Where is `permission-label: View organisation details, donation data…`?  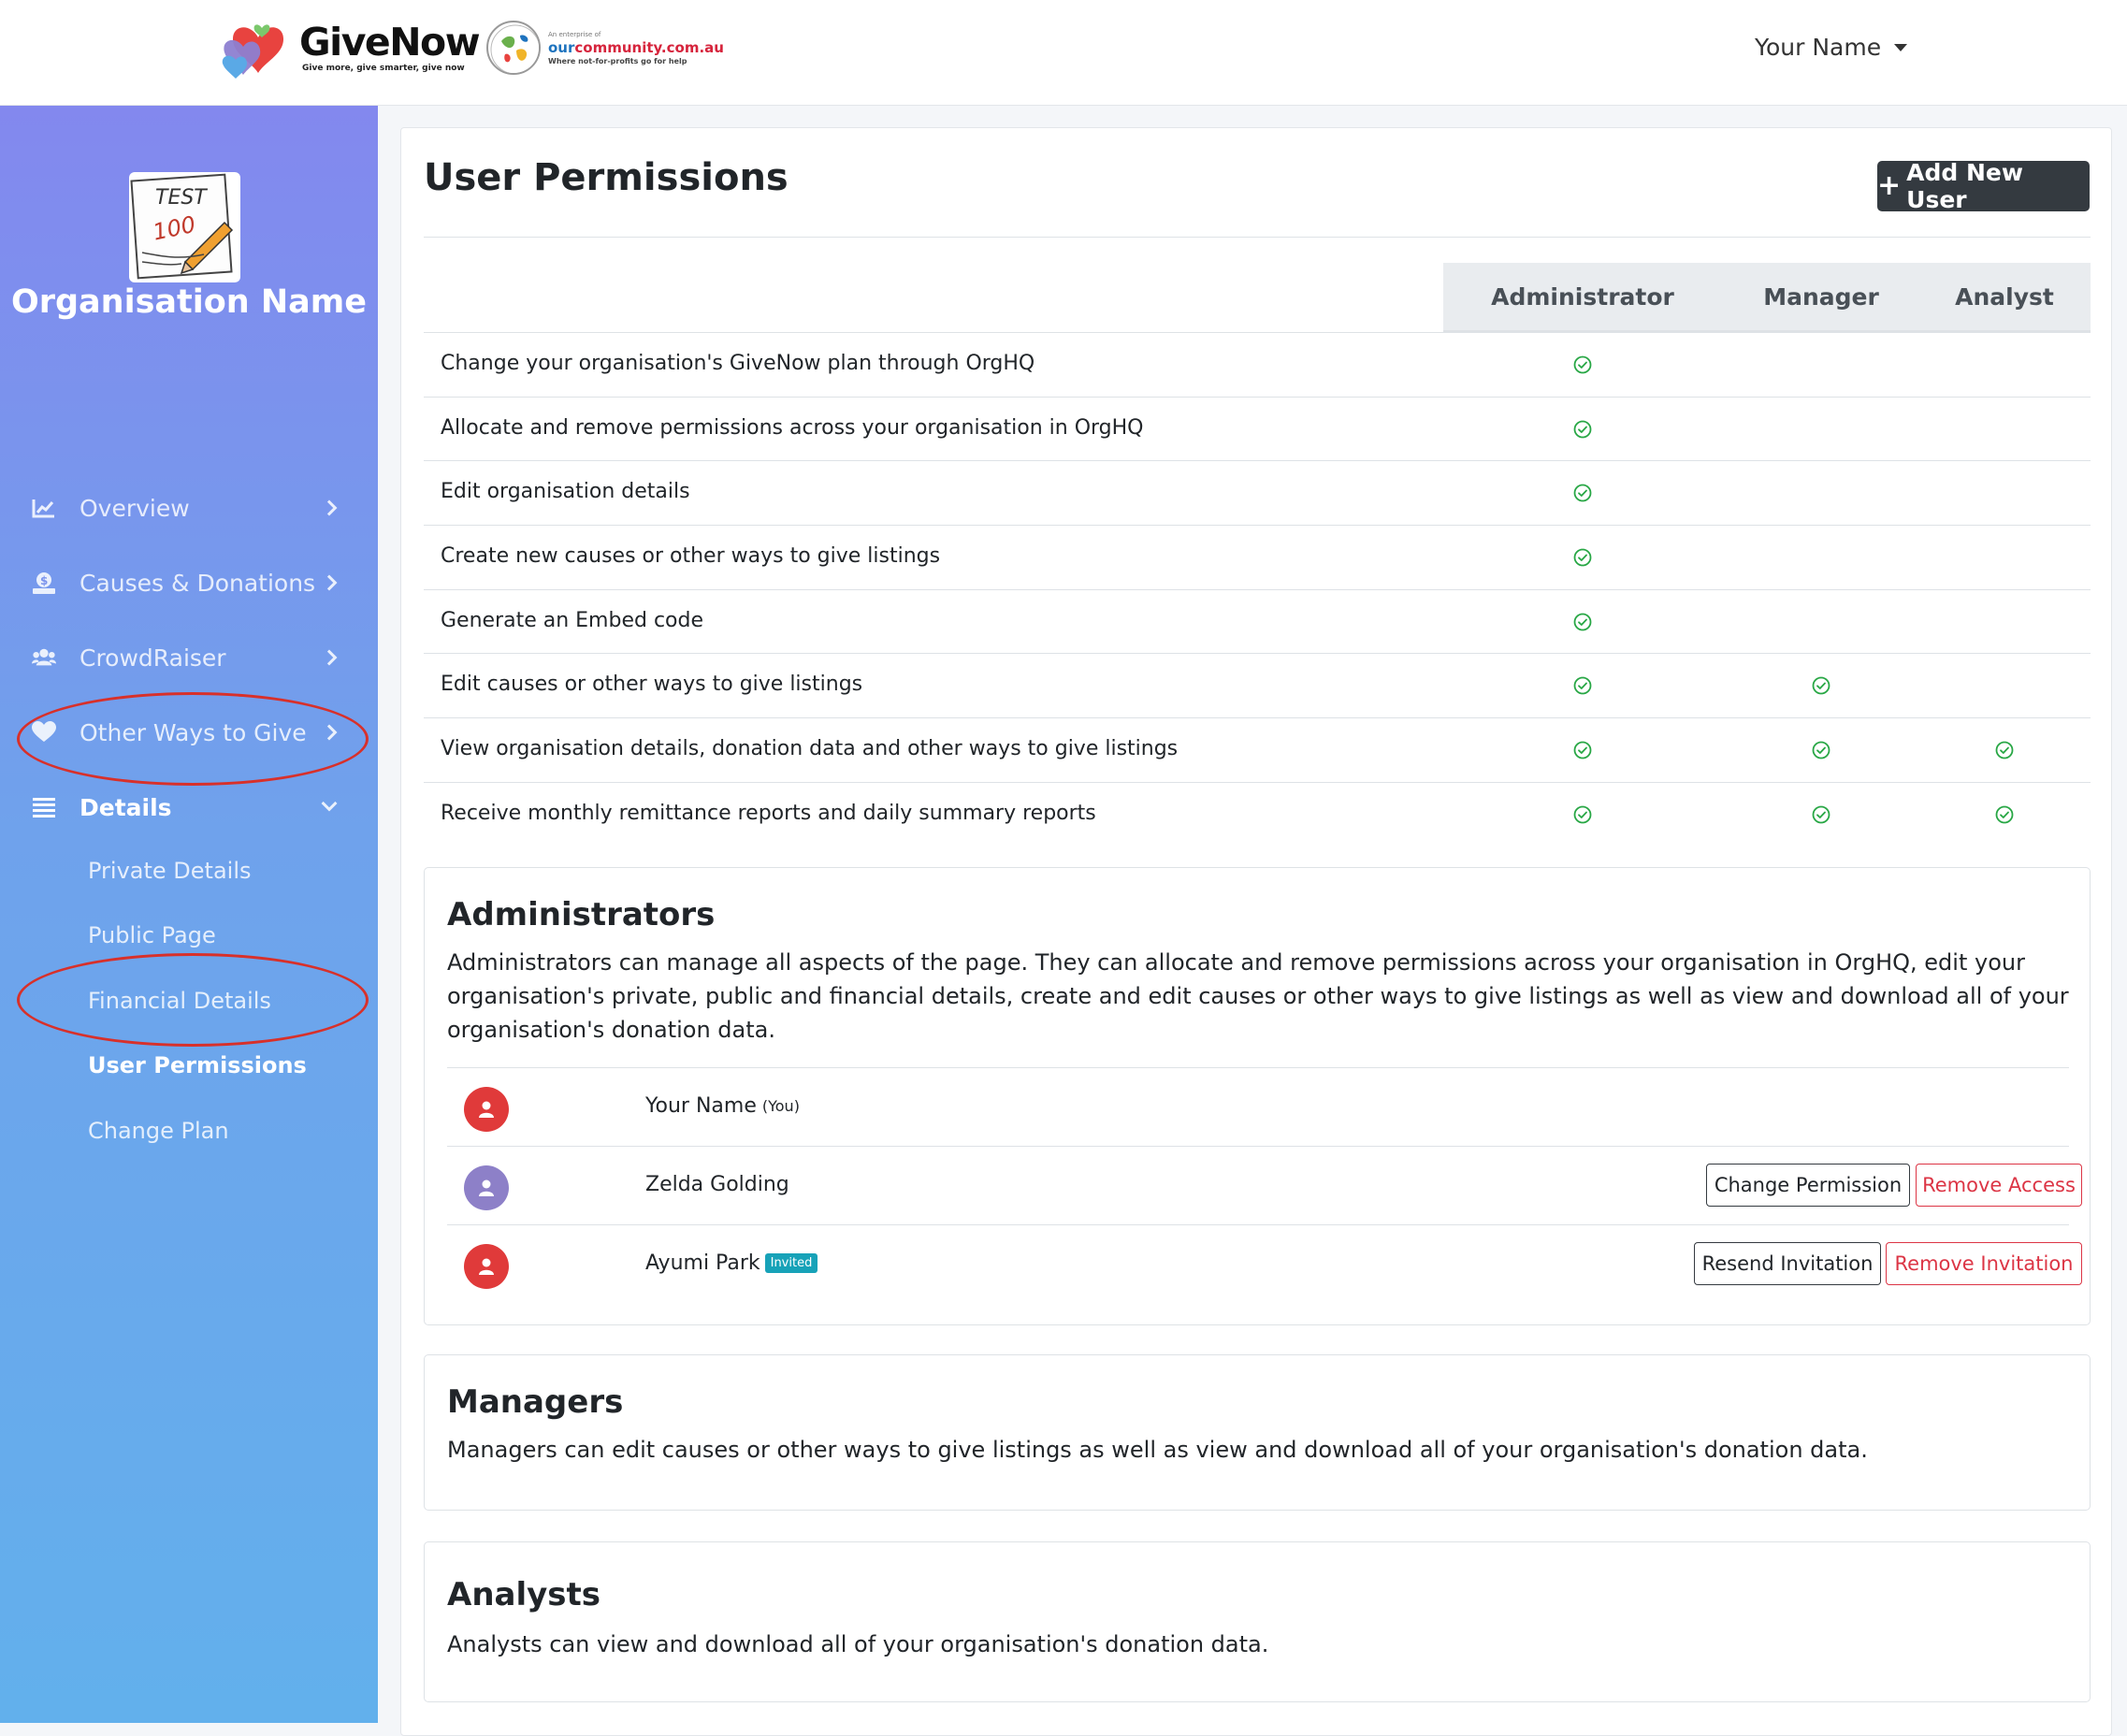 permission-label: View organisation details, donation data… is located at coordinates (810, 749).